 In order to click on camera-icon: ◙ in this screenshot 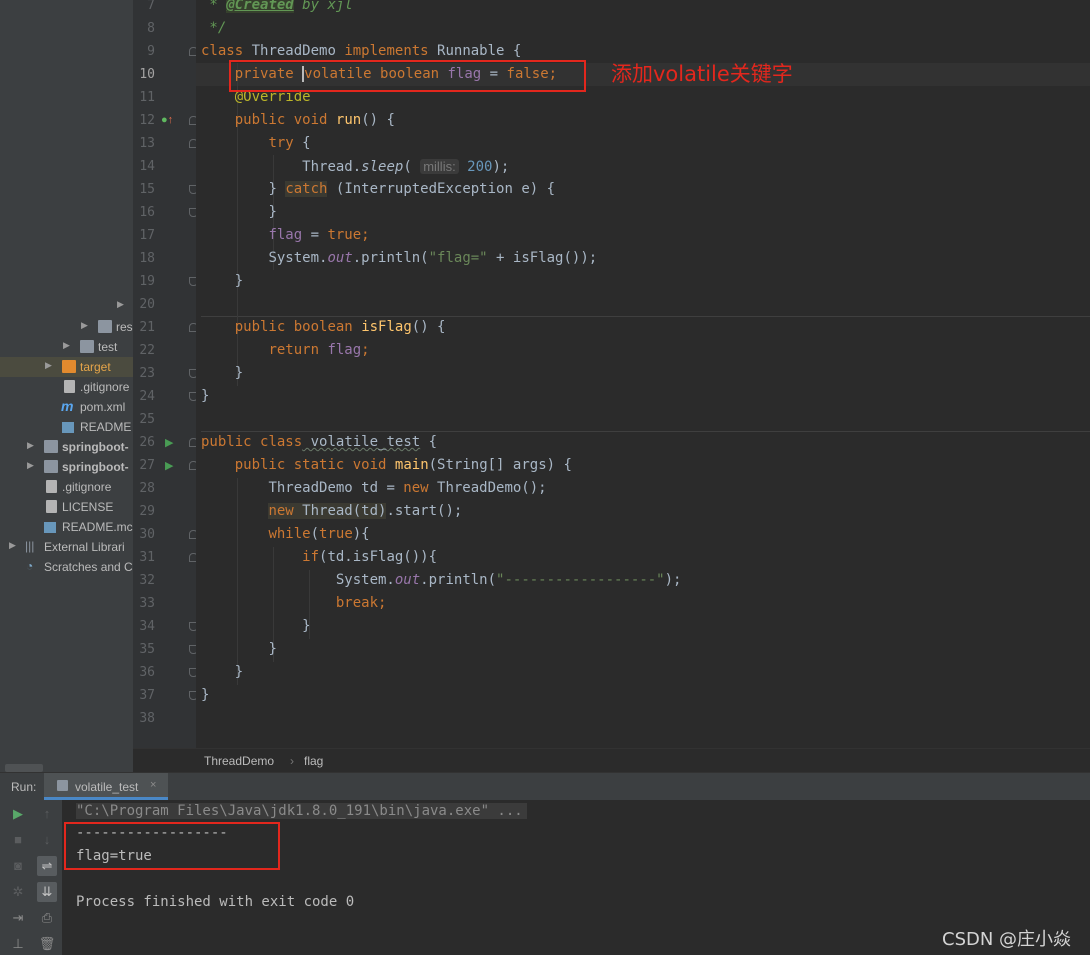, I will do `click(18, 866)`.